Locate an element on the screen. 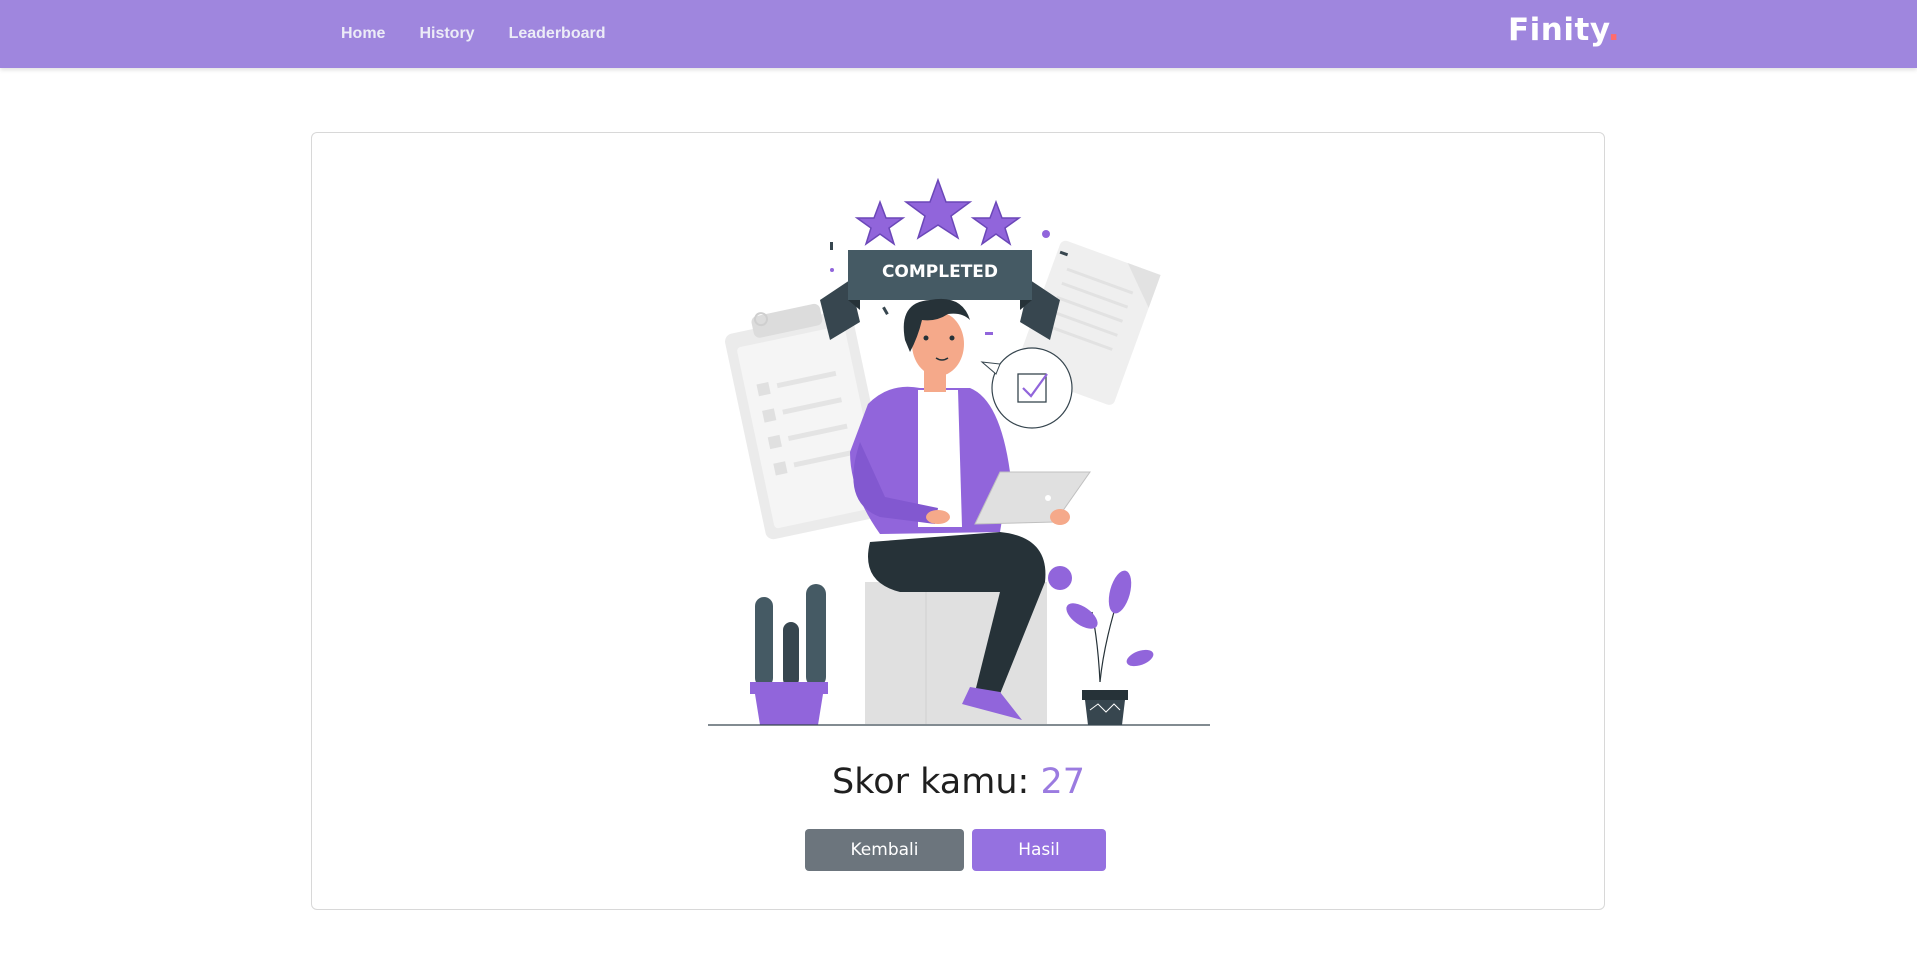 The image size is (1917, 959). score-text: Skor kamu: 27 is located at coordinates (958, 782).